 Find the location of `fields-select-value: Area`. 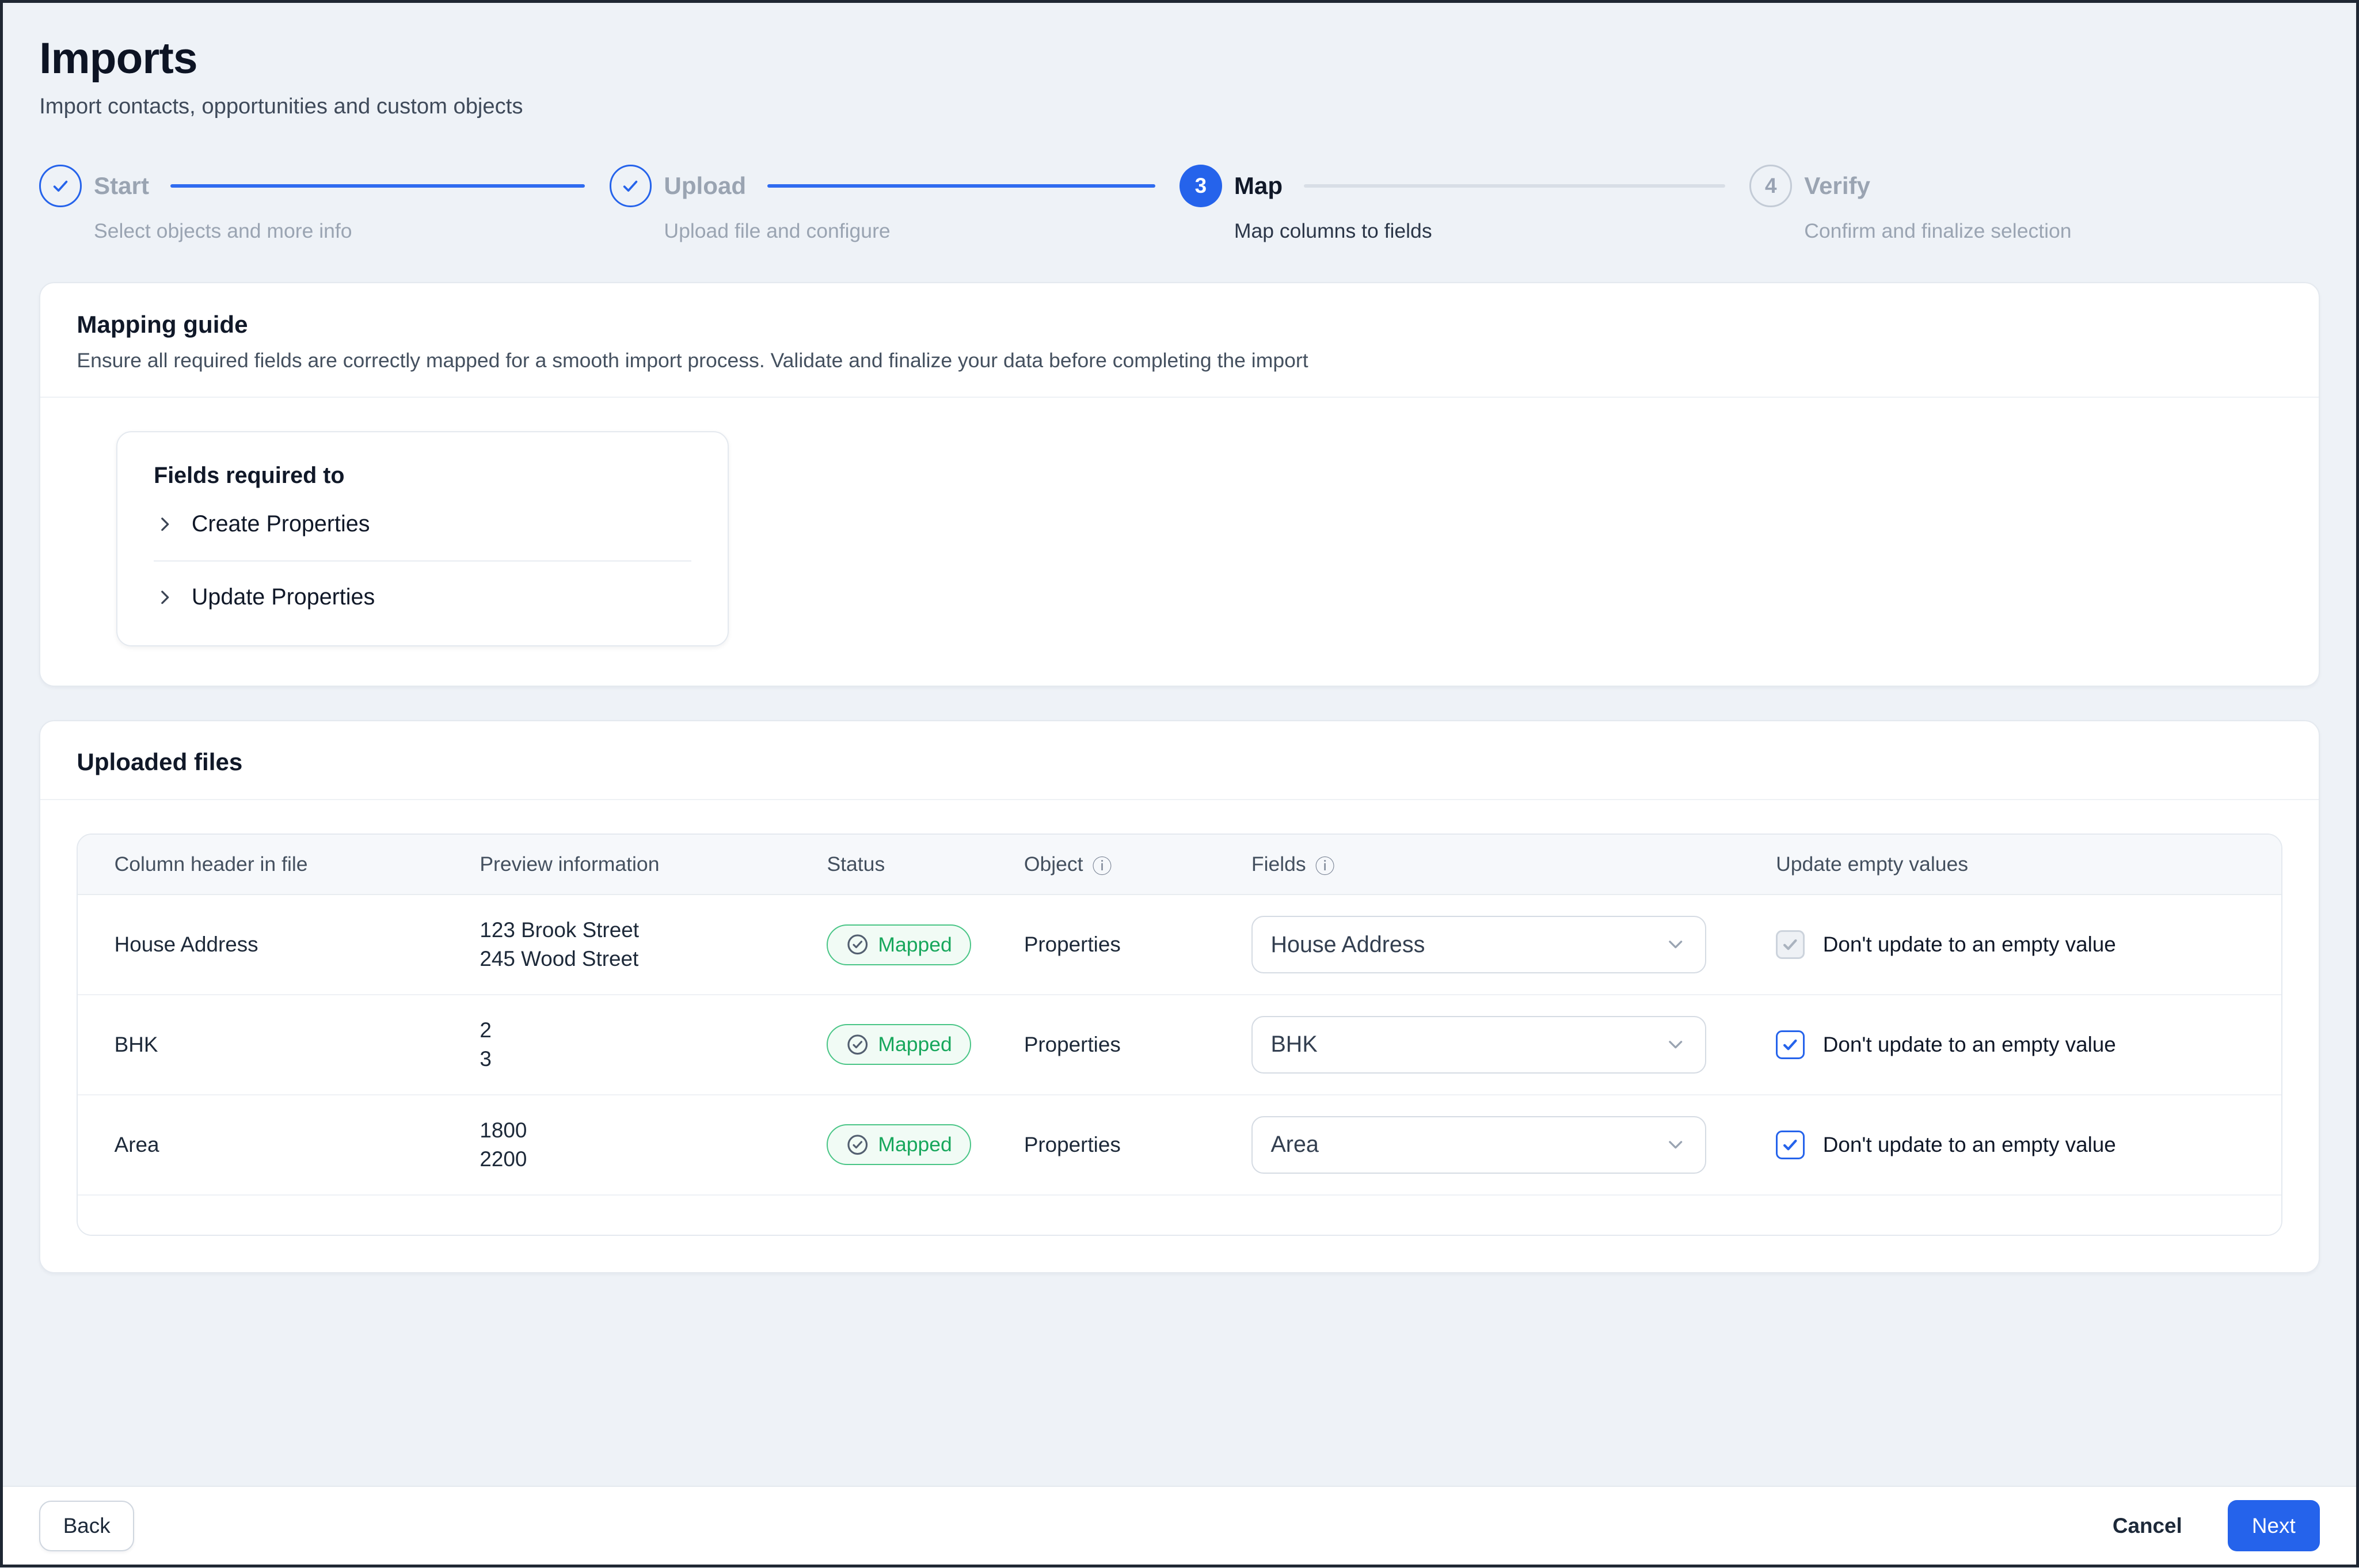

fields-select-value: Area is located at coordinates (1294, 1145).